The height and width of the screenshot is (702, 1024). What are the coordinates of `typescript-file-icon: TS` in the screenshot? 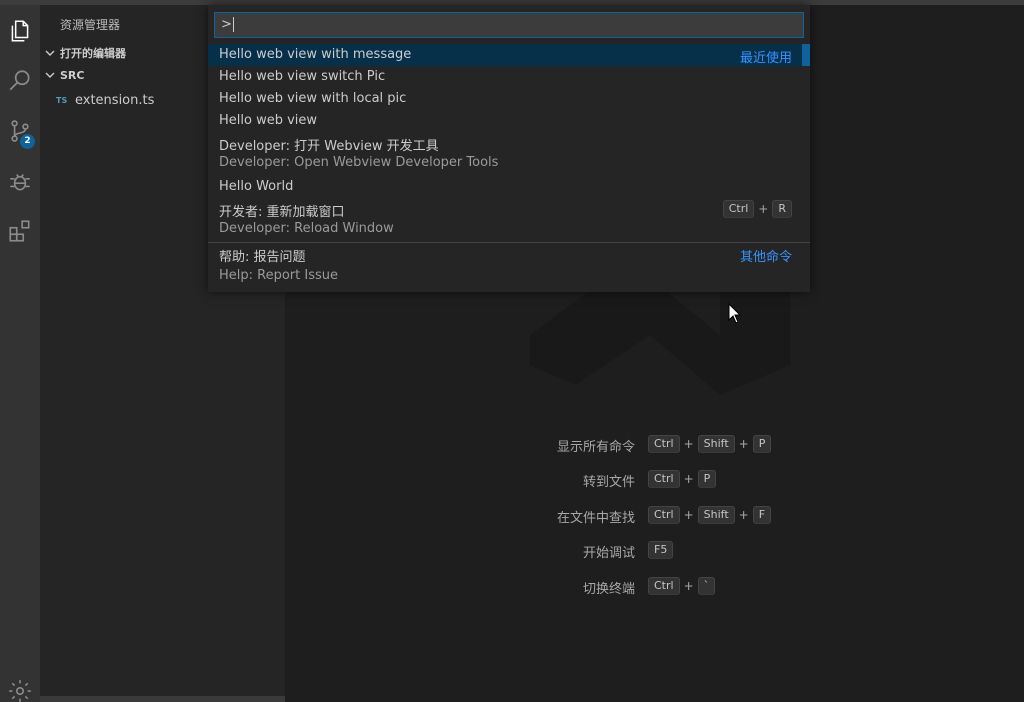 It's located at (62, 100).